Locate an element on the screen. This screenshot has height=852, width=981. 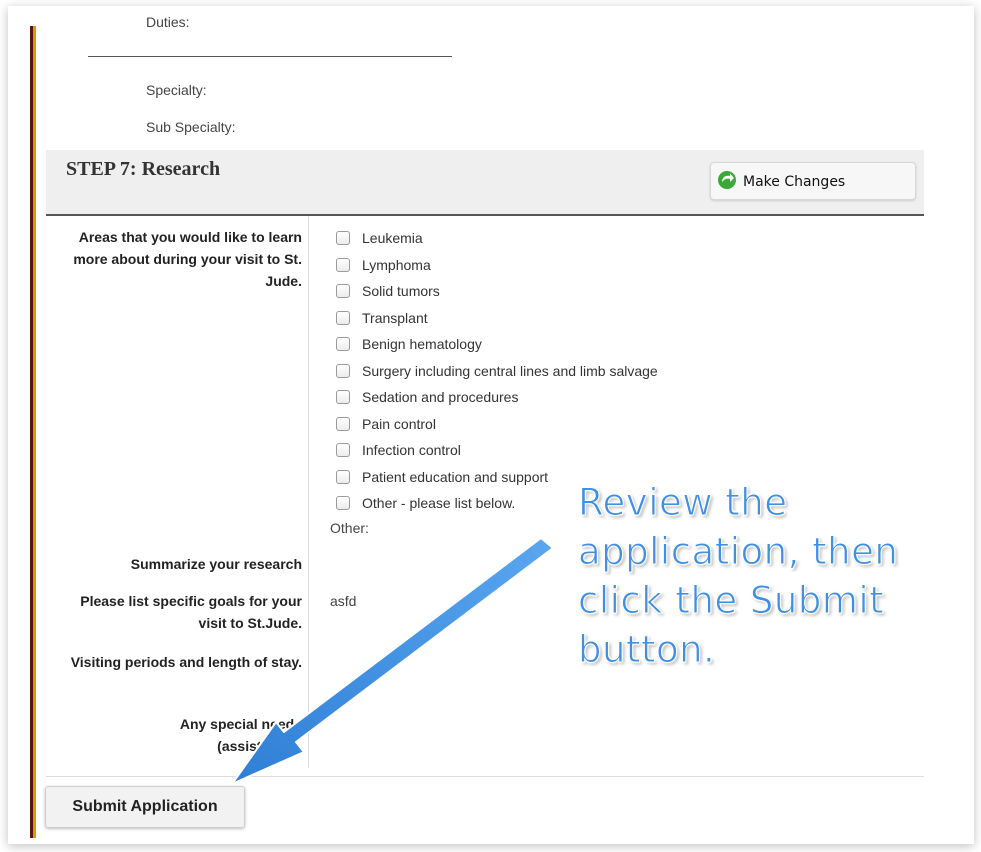
summarize-label: Summarize your research is located at coordinates (216, 564).